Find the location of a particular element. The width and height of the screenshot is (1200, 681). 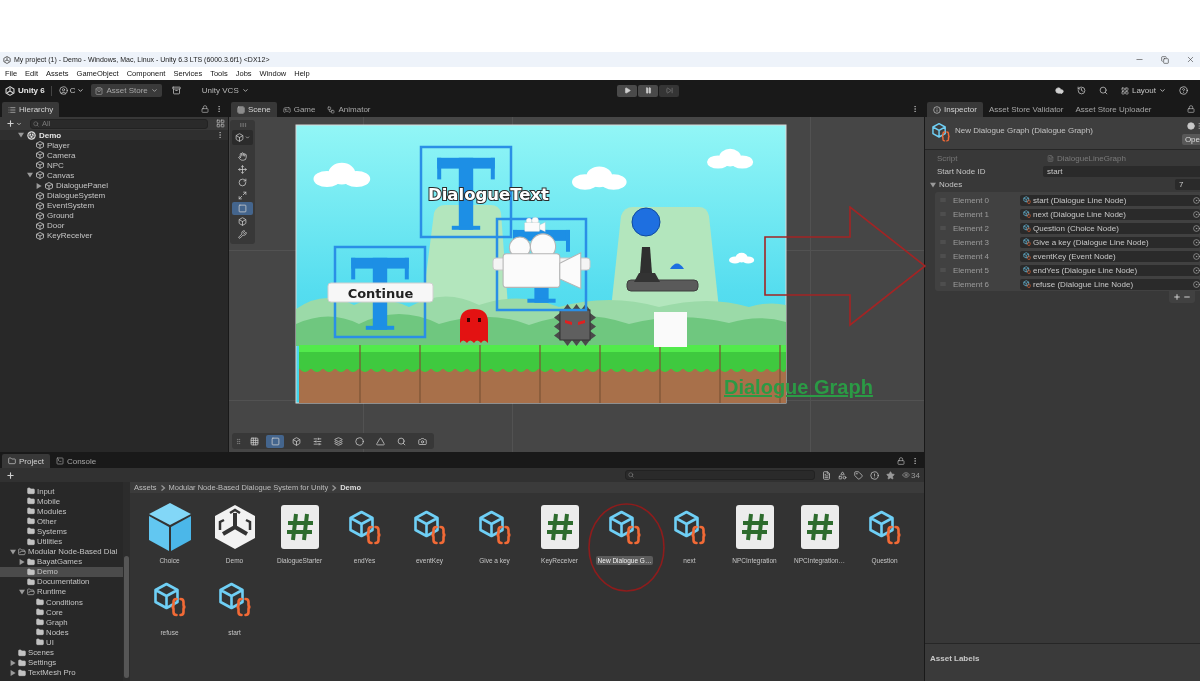

console-icon is located at coordinates (59, 461).